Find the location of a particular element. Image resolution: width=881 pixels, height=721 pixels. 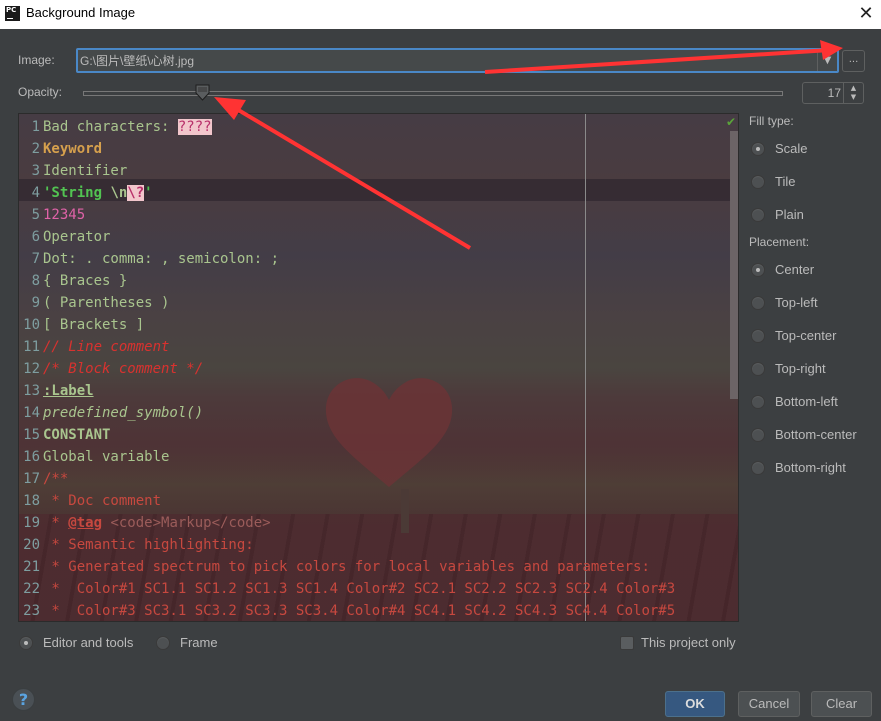

this-project-only-label: This project only is located at coordinates (688, 642).